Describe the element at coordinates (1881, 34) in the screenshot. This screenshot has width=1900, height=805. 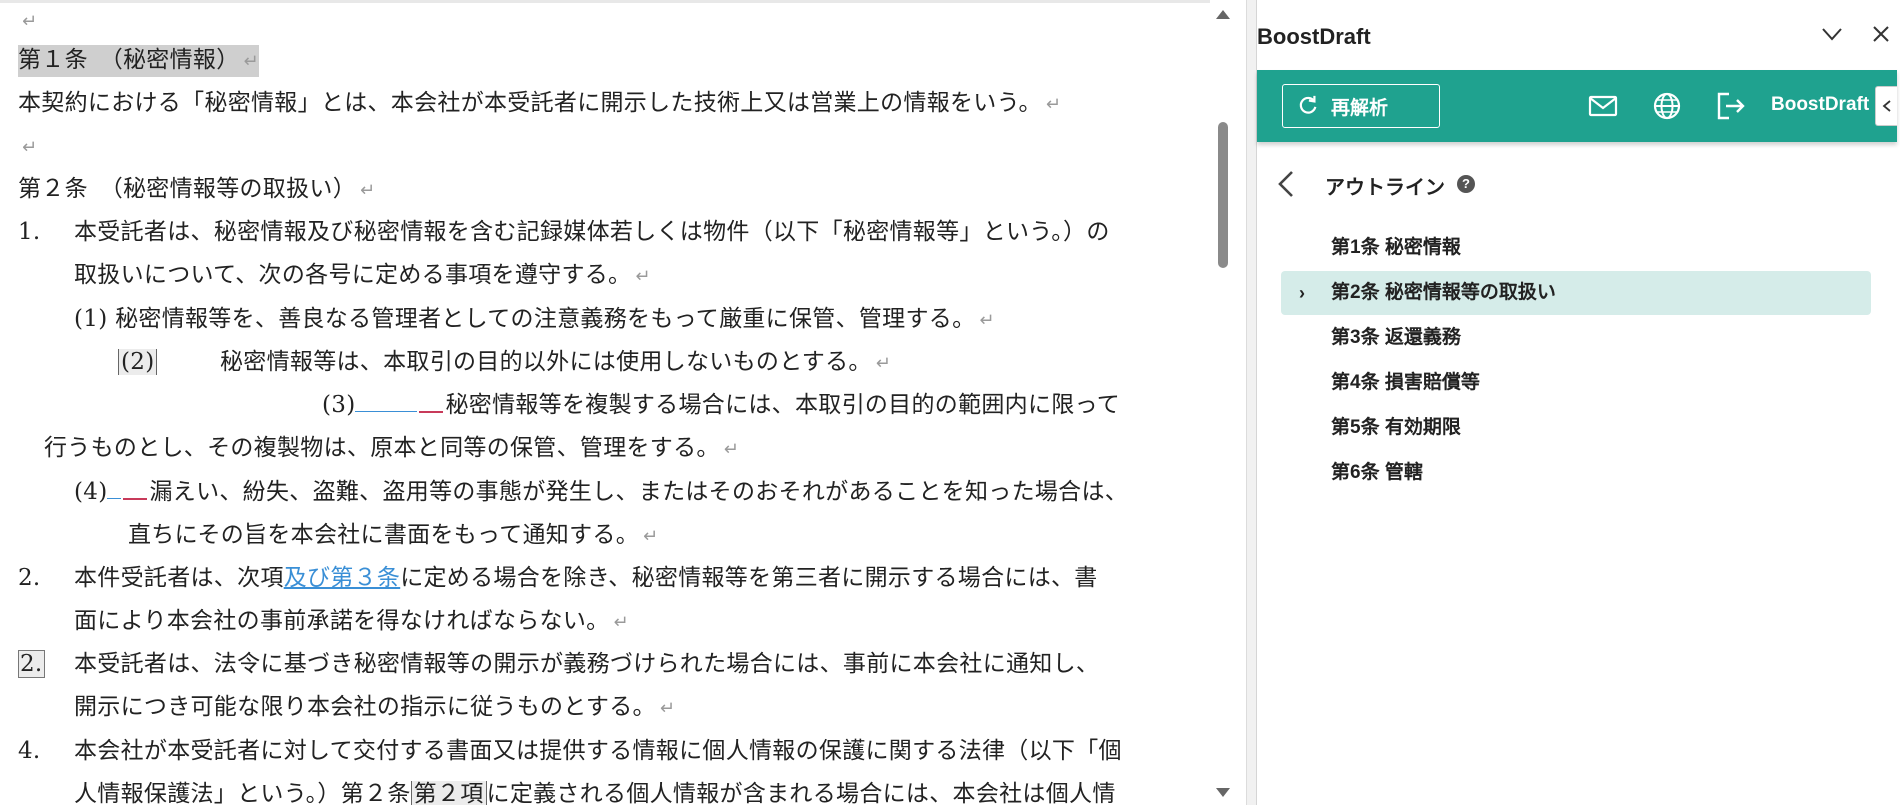
I see `close-icon` at that location.